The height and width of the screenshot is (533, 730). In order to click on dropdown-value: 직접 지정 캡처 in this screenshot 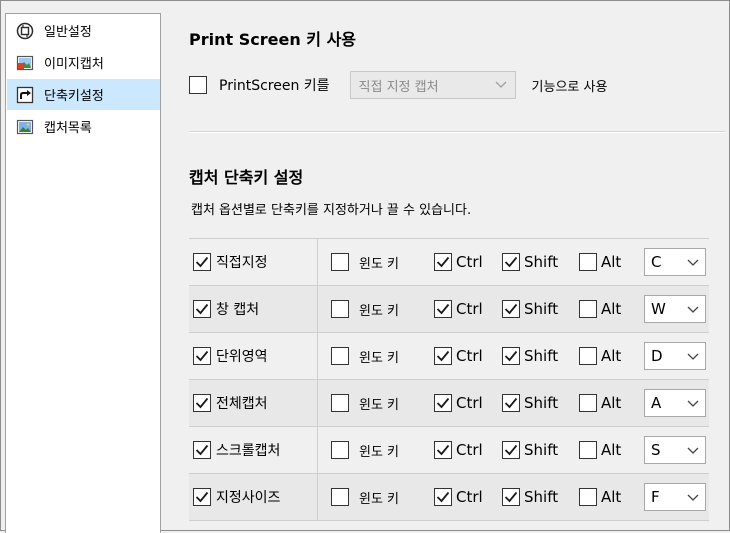, I will do `click(398, 87)`.